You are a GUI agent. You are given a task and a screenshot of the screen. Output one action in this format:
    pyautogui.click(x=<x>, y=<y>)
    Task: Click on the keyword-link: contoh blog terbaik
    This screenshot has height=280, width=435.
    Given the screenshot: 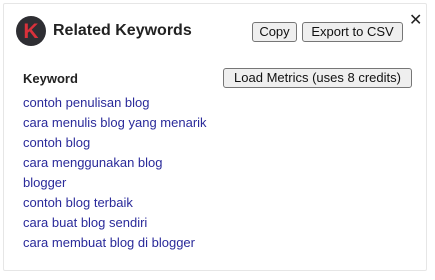 What is the action you would take?
    pyautogui.click(x=115, y=203)
    